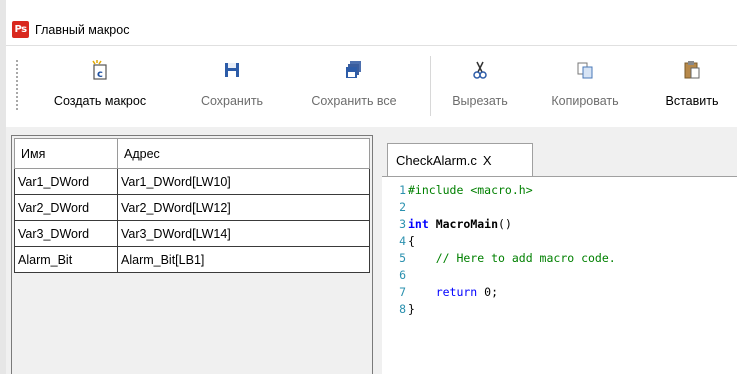  I want to click on column-header-name: Имя, so click(66, 153).